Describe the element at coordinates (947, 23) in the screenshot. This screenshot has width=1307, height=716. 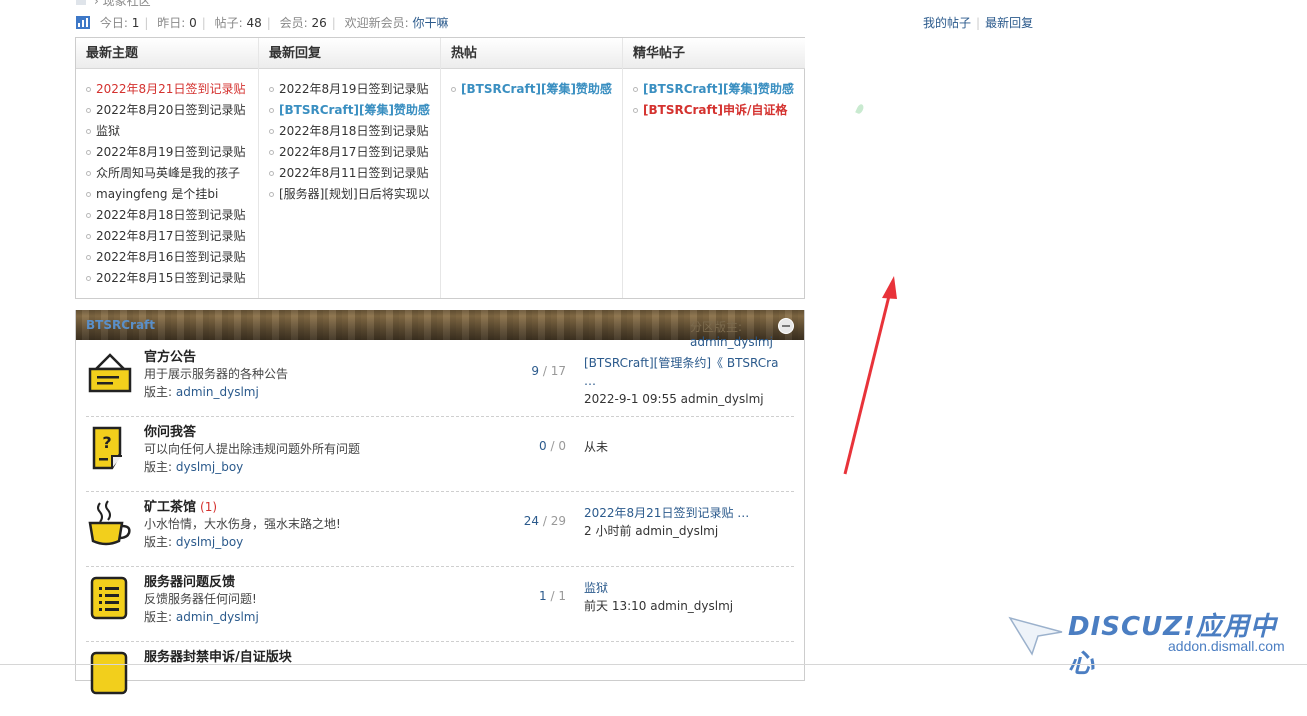
I see `my-posts-link: 我的帖子` at that location.